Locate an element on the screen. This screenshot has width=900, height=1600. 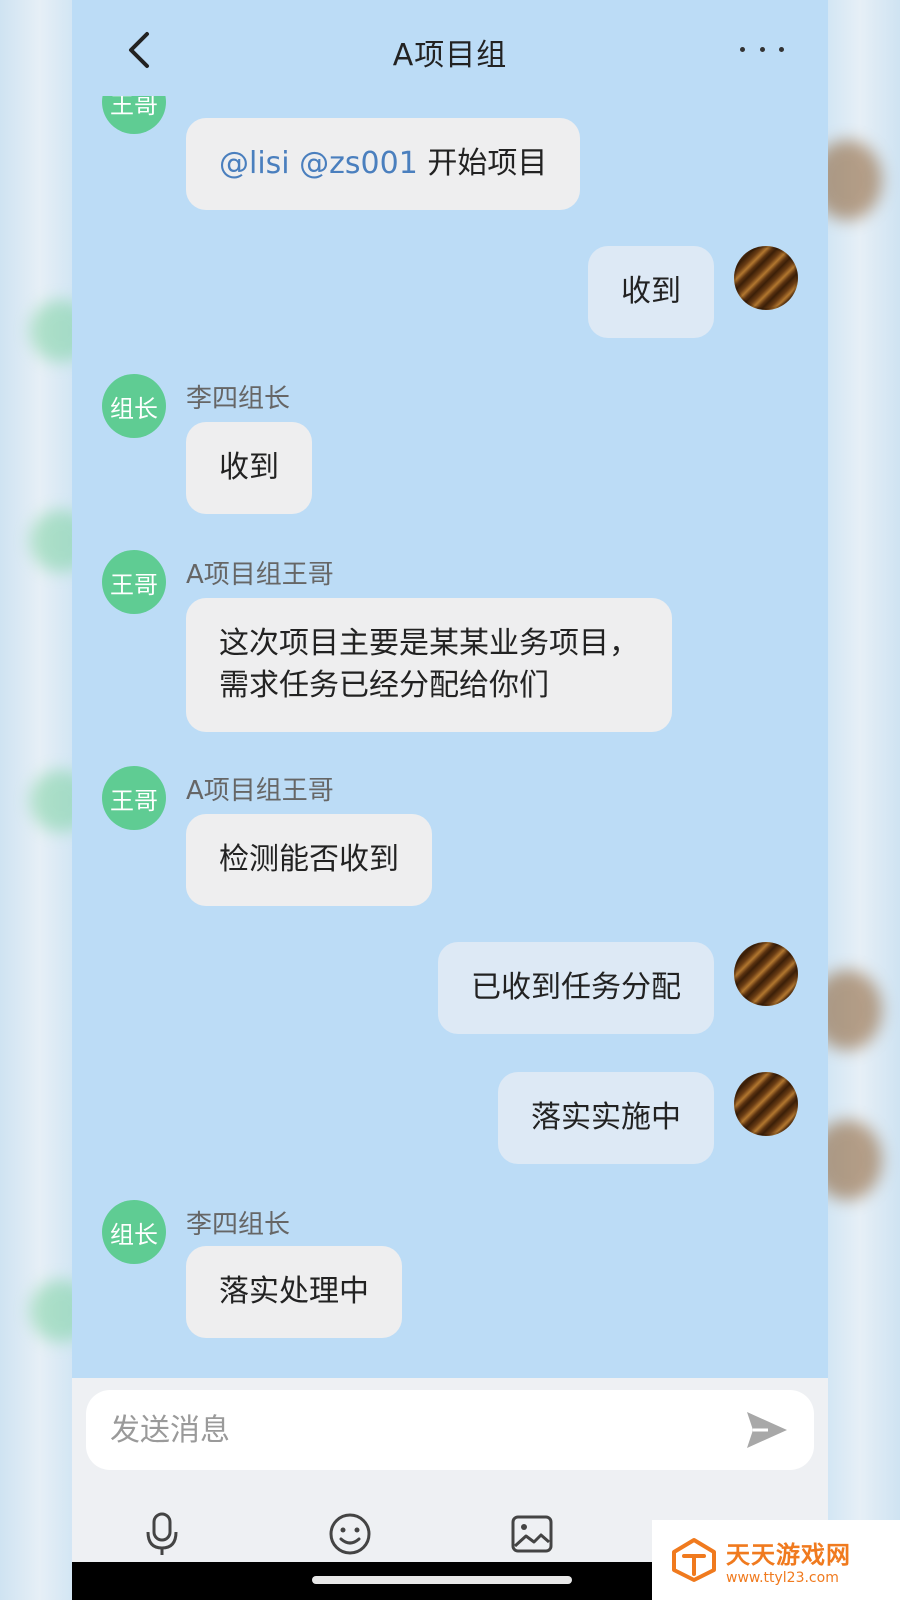
message-text: 落实处理中 is located at coordinates (294, 1291).